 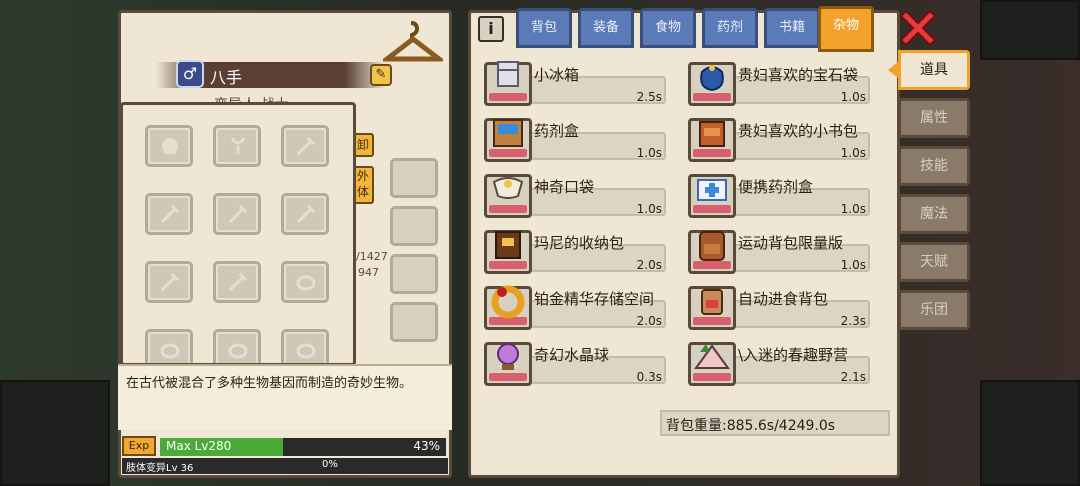 I want to click on equipment-slot-gloves, so click(x=414, y=178).